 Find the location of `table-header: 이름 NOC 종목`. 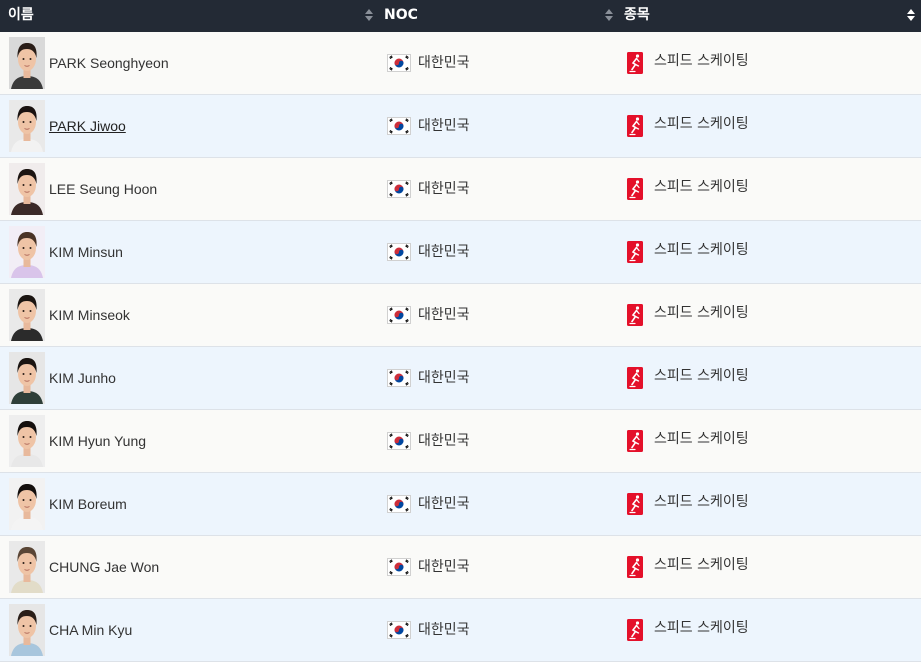

table-header: 이름 NOC 종목 is located at coordinates (460, 16).